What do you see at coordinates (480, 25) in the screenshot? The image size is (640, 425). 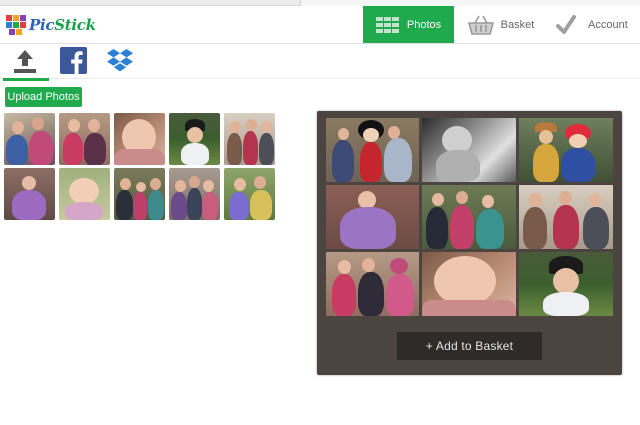 I see `basket-icon` at bounding box center [480, 25].